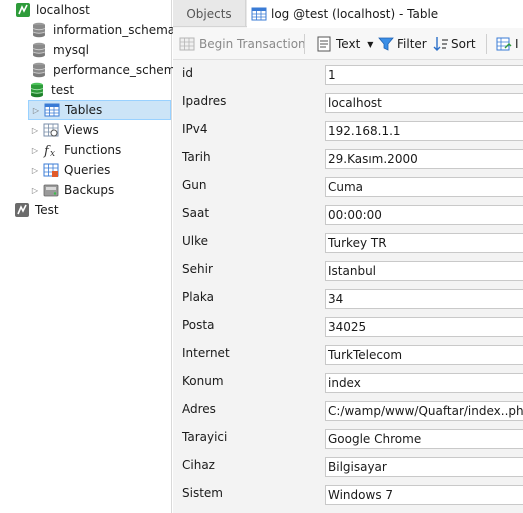 This screenshot has height=513, width=523. Describe the element at coordinates (31, 210) in the screenshot. I see `tree-item-test-connection: Test` at that location.